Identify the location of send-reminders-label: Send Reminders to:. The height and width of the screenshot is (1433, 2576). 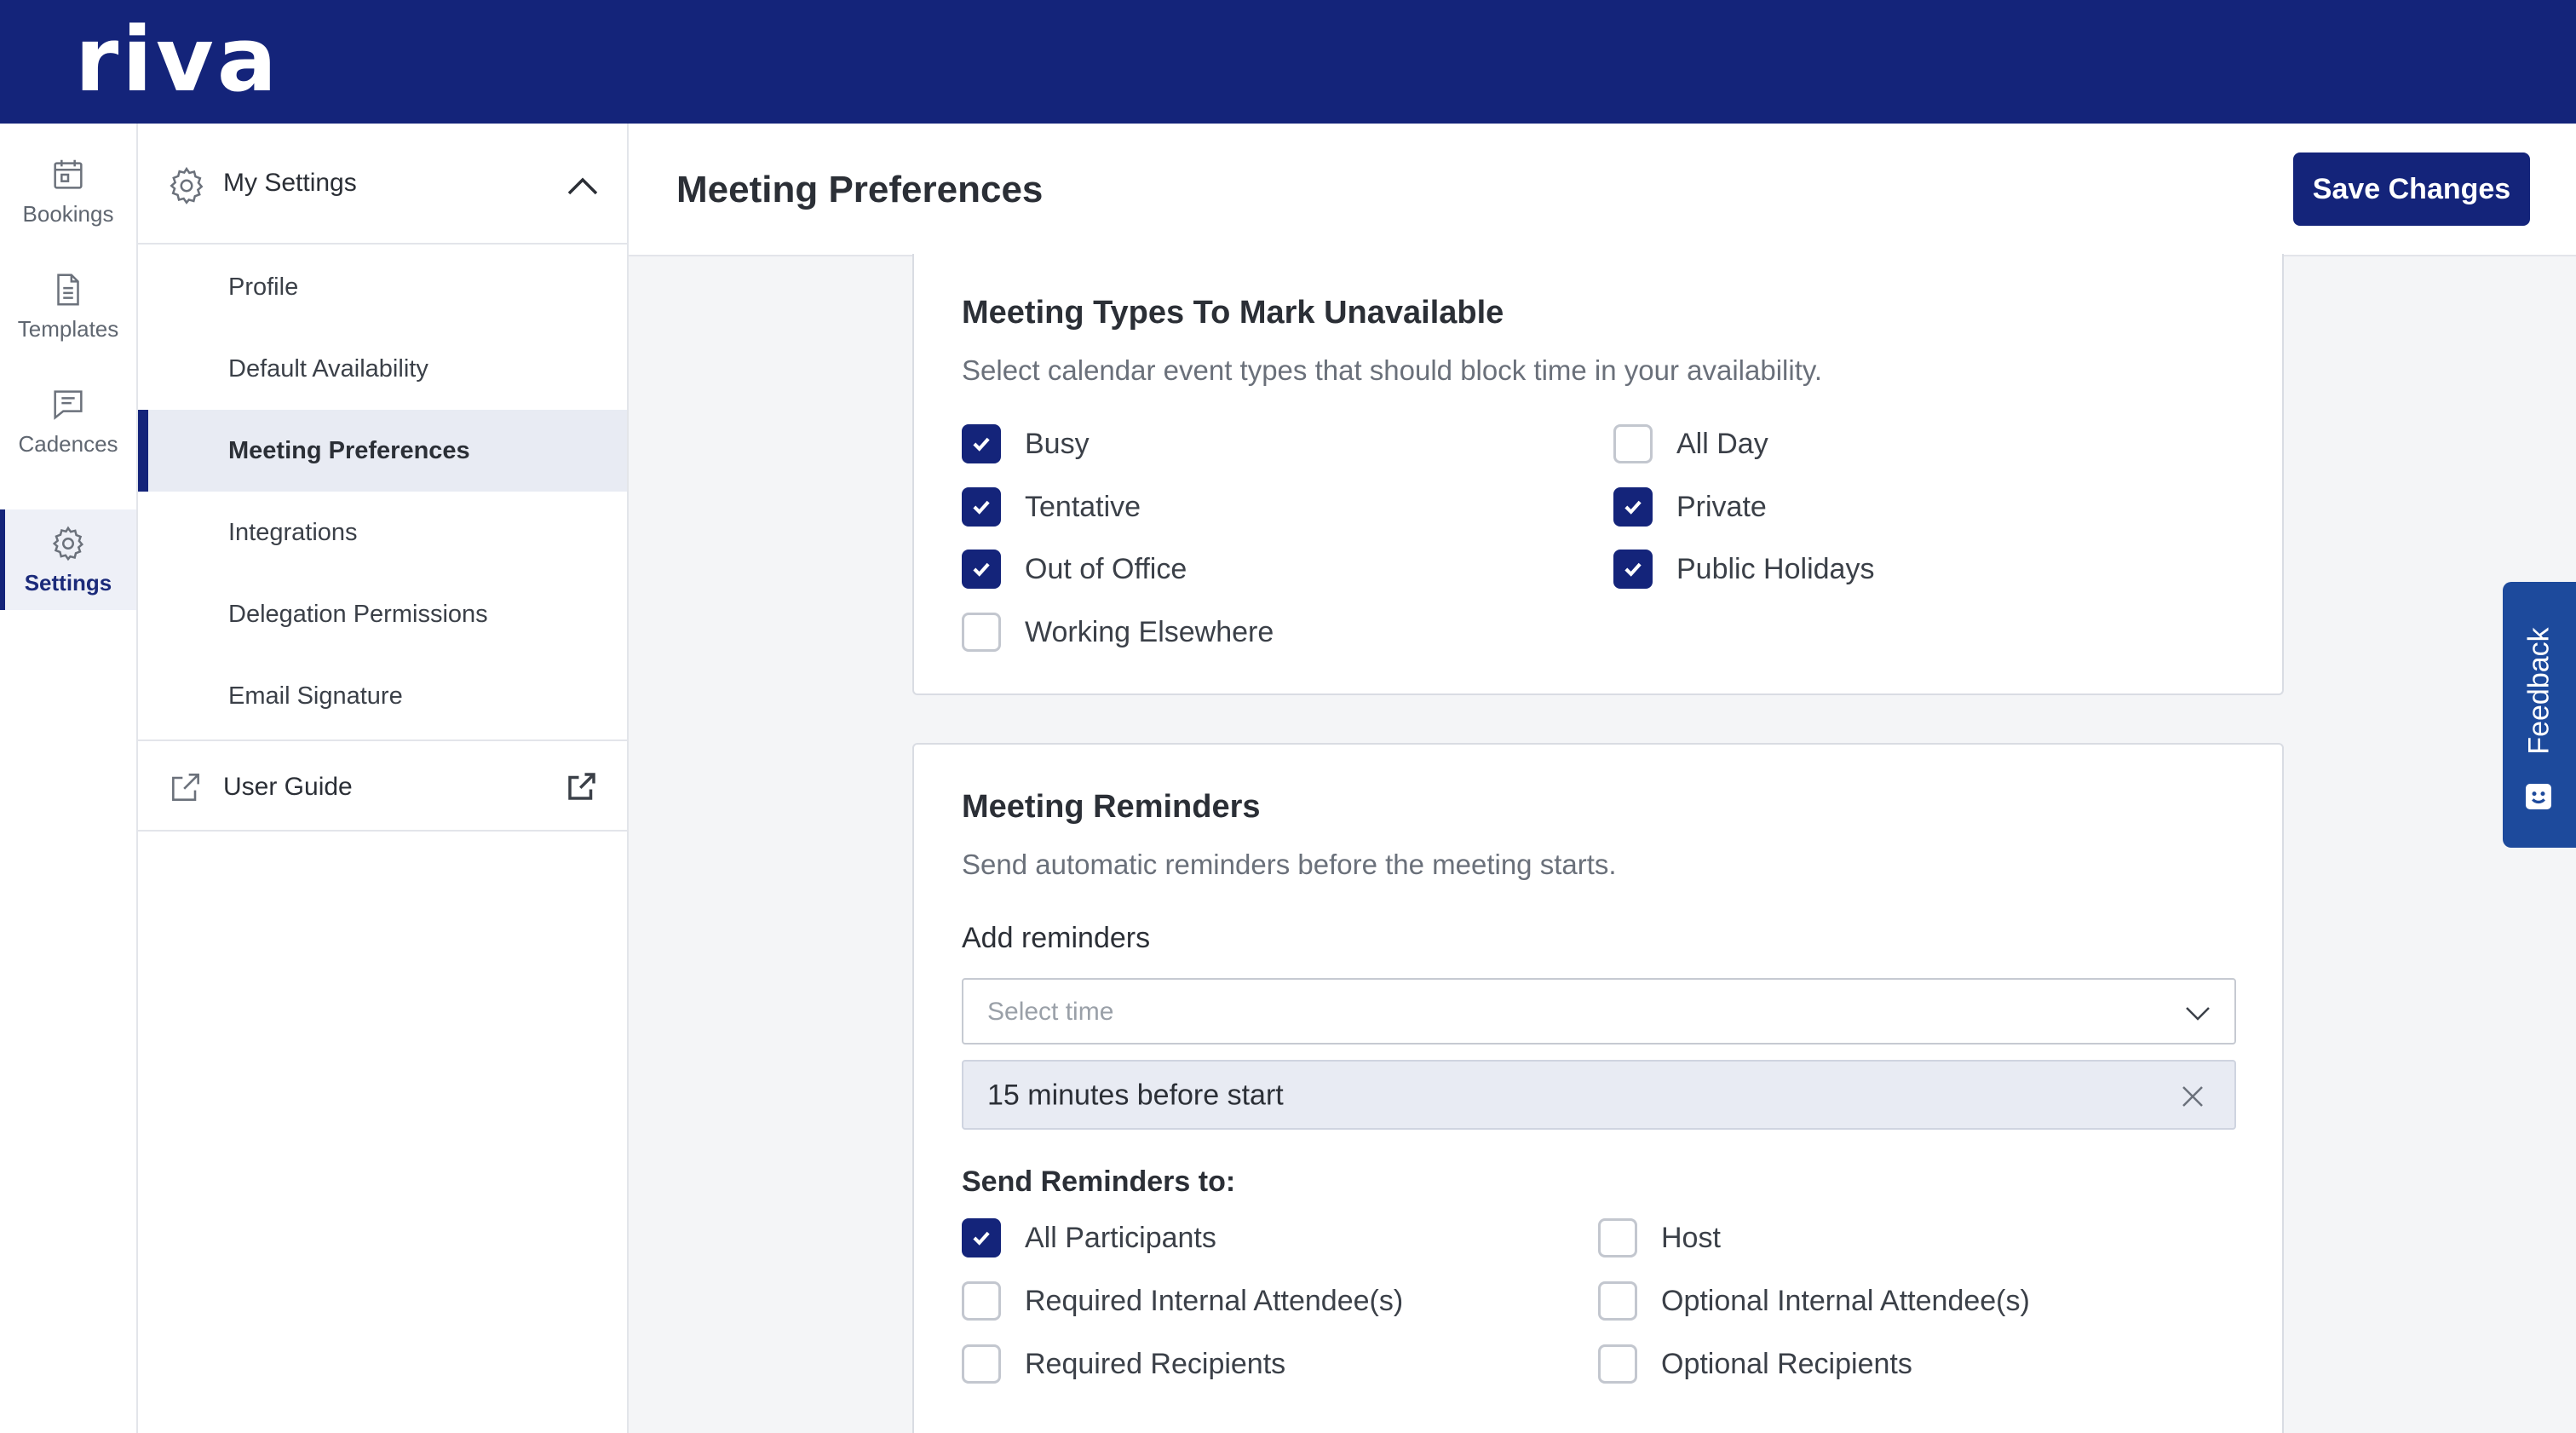
(1099, 1182).